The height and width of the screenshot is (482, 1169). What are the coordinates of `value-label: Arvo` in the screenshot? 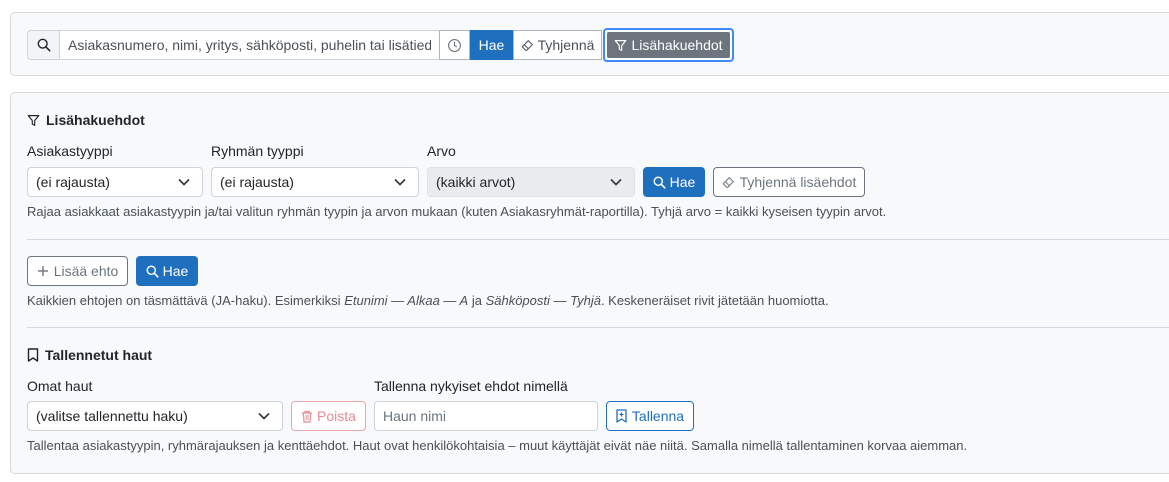 It's located at (441, 151).